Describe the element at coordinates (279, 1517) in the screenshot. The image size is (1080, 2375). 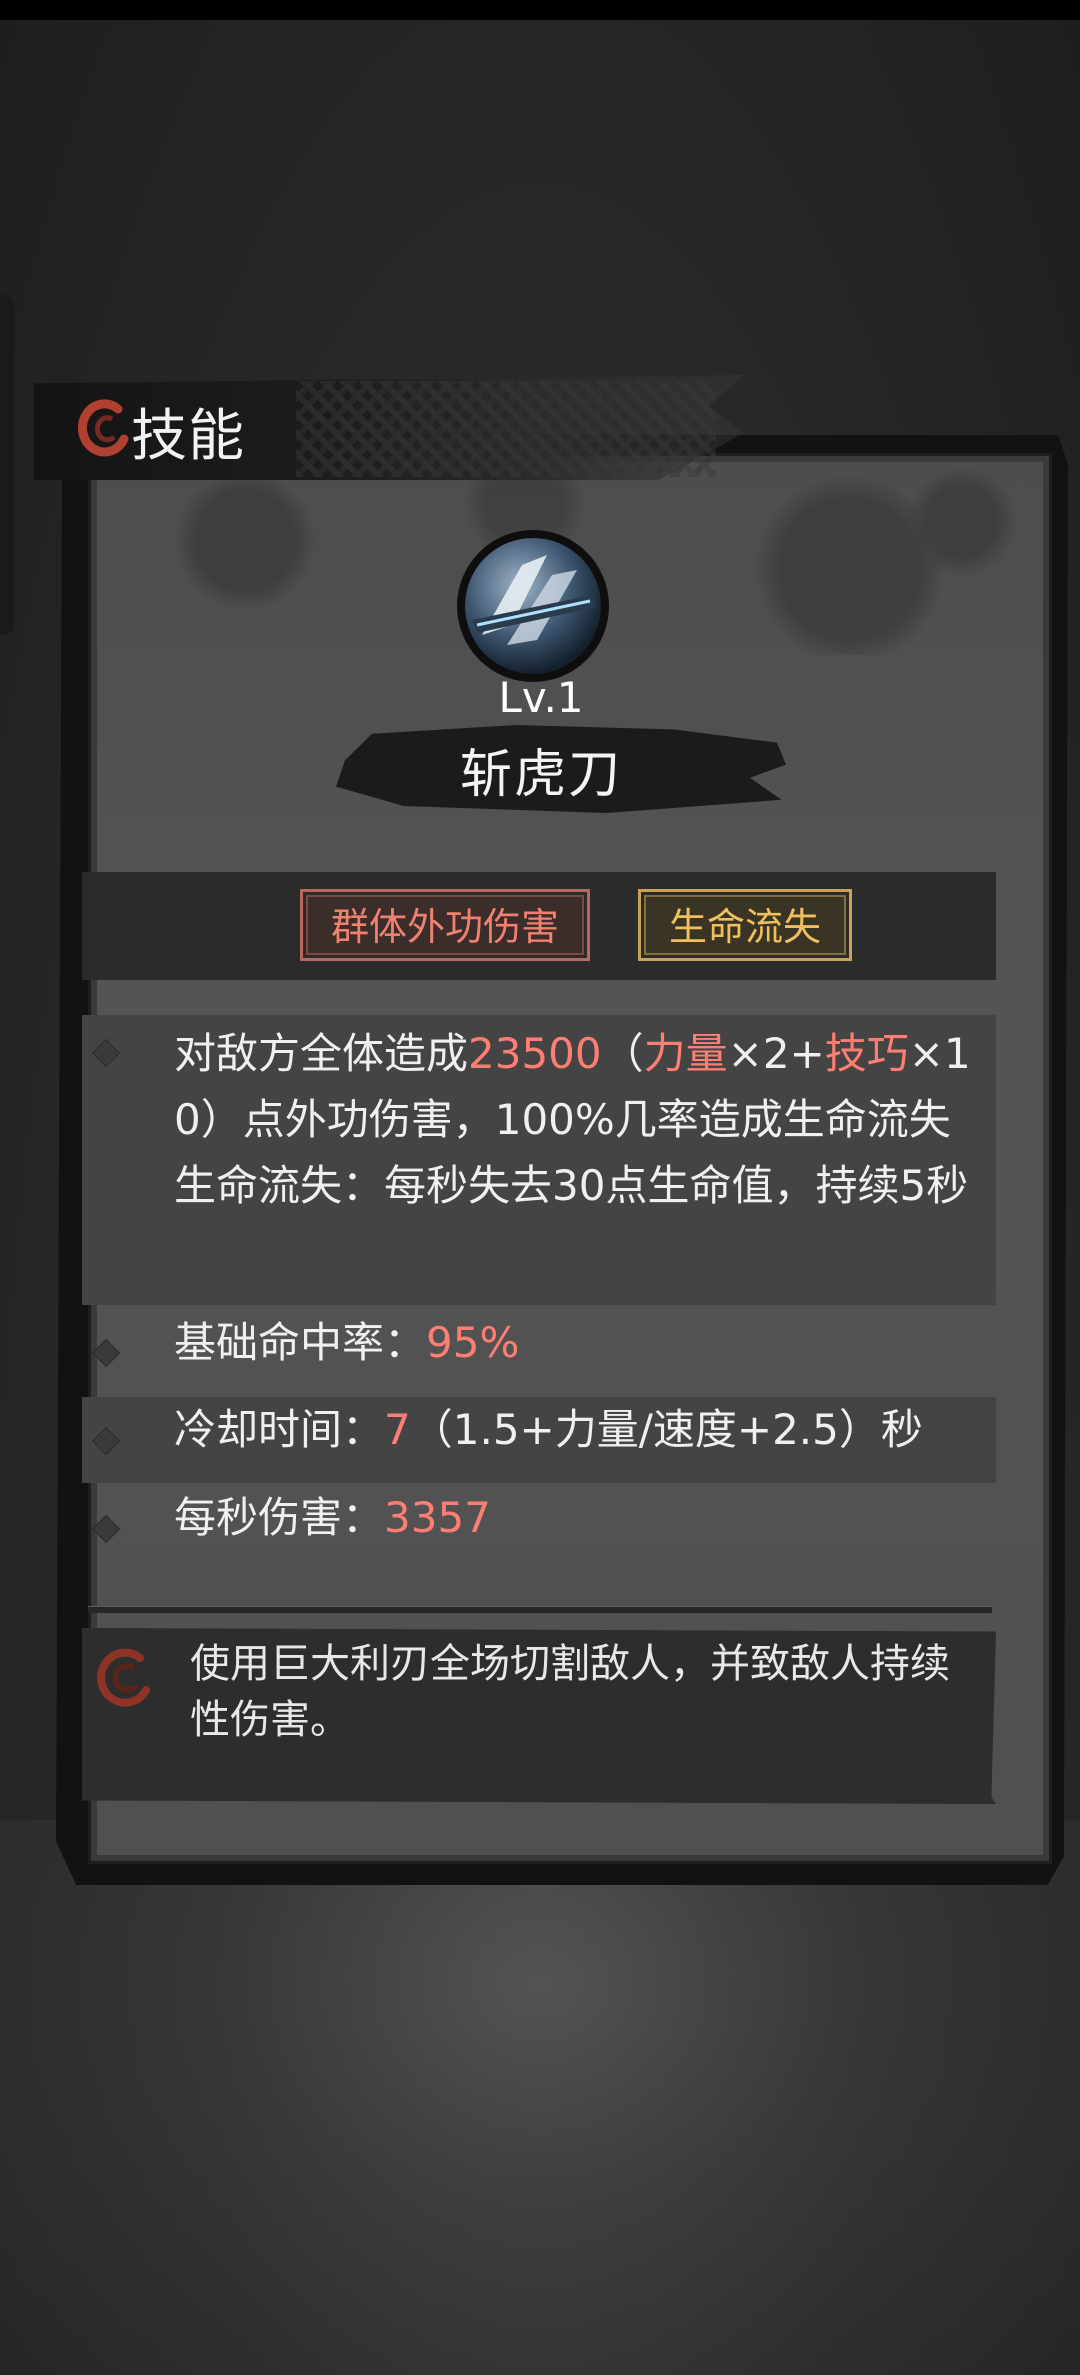
I see `dps-label: 每秒伤害：` at that location.